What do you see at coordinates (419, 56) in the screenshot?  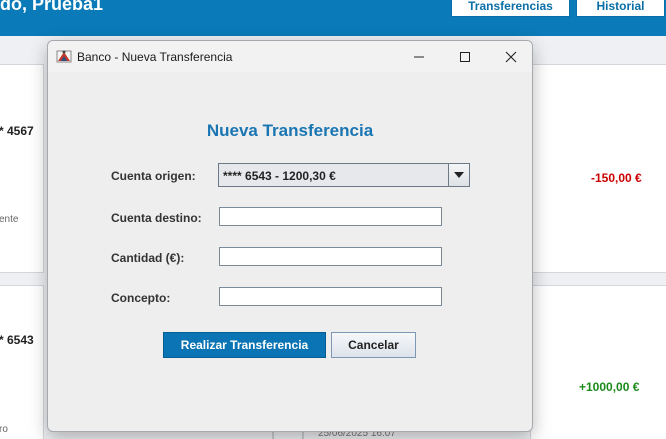 I see `minimize-icon` at bounding box center [419, 56].